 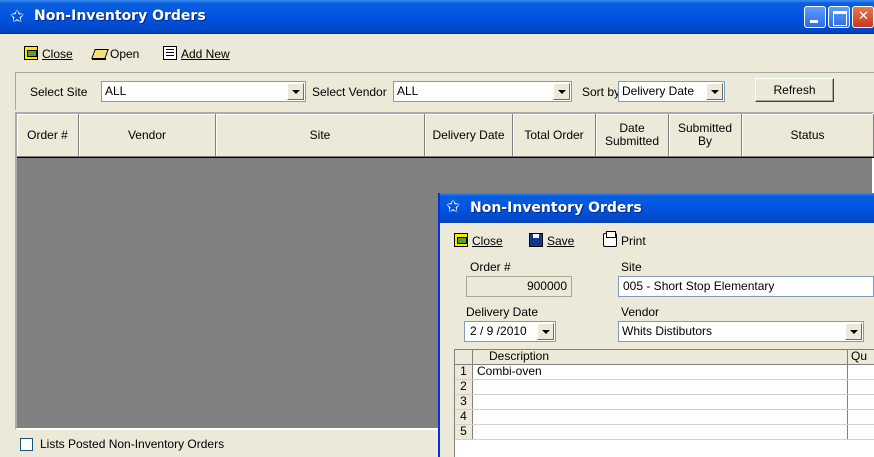 What do you see at coordinates (664, 357) in the screenshot?
I see `items-header-row: Description Qu` at bounding box center [664, 357].